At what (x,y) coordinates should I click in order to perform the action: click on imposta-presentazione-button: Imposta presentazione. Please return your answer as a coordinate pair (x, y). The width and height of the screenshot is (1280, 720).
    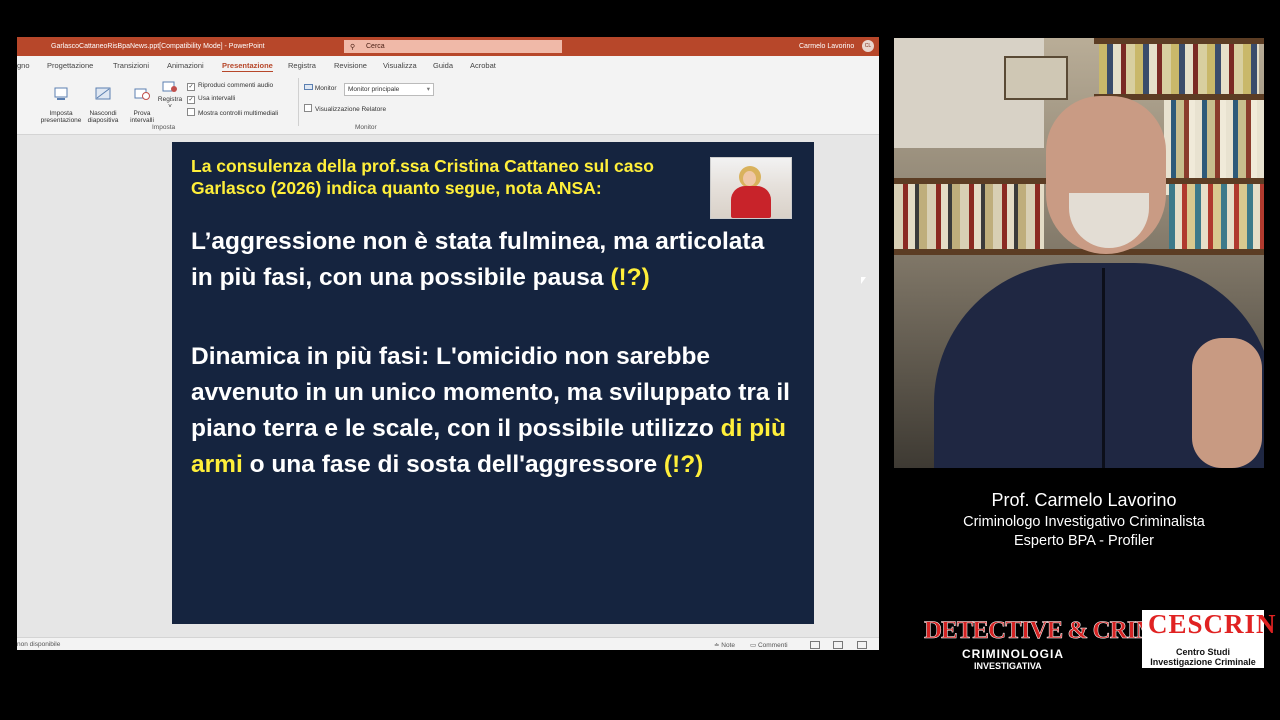
    Looking at the image, I should click on (61, 102).